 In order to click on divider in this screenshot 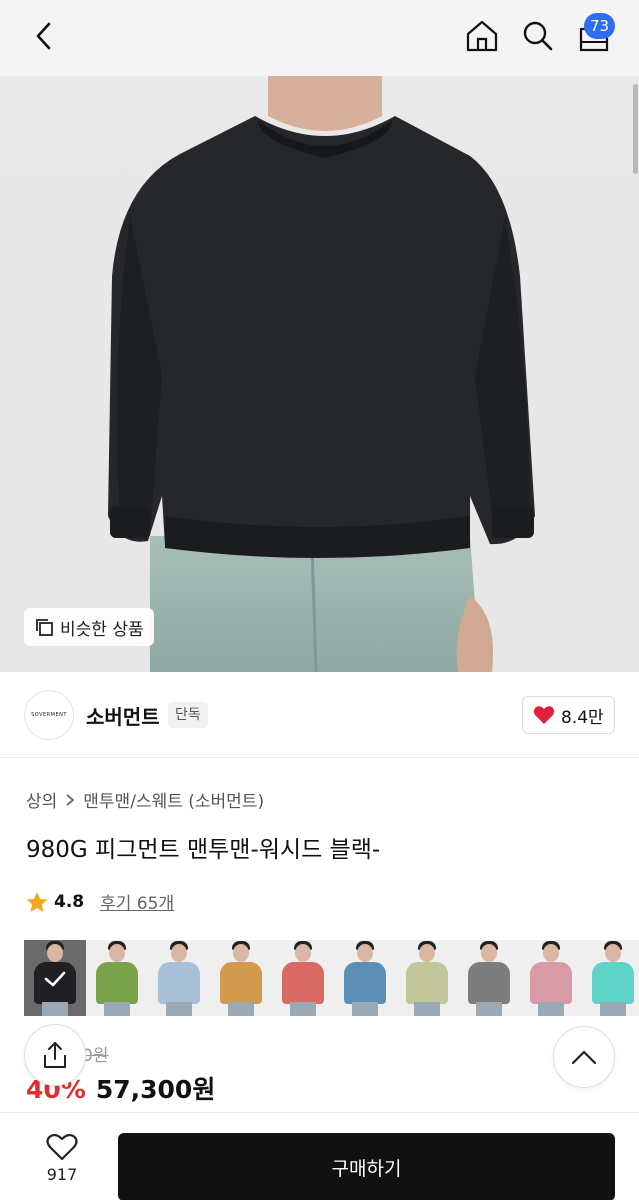, I will do `click(319, 757)`.